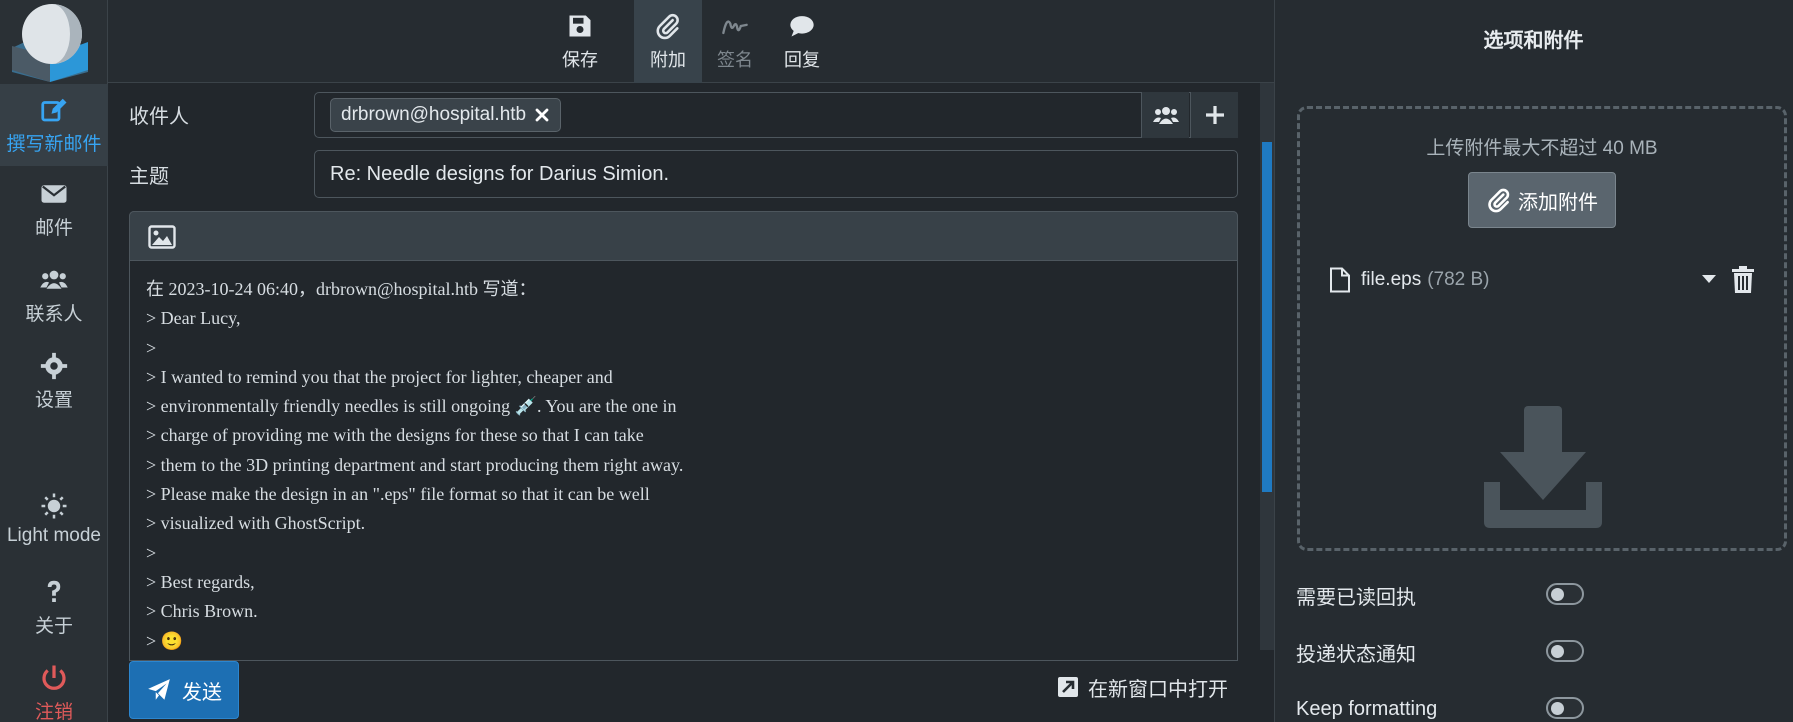 The width and height of the screenshot is (1793, 722). Describe the element at coordinates (1340, 280) in the screenshot. I see `file-icon` at that location.